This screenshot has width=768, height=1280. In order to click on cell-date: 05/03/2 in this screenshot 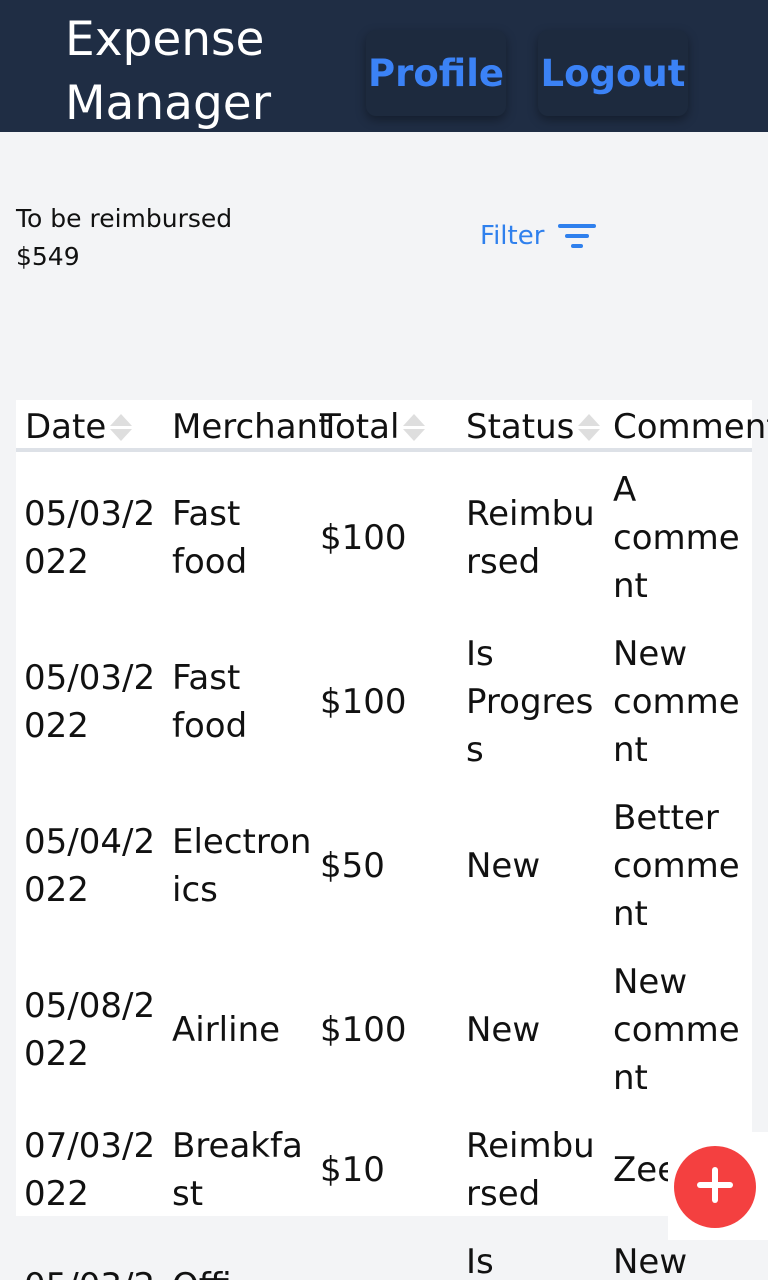, I will do `click(89, 1271)`.